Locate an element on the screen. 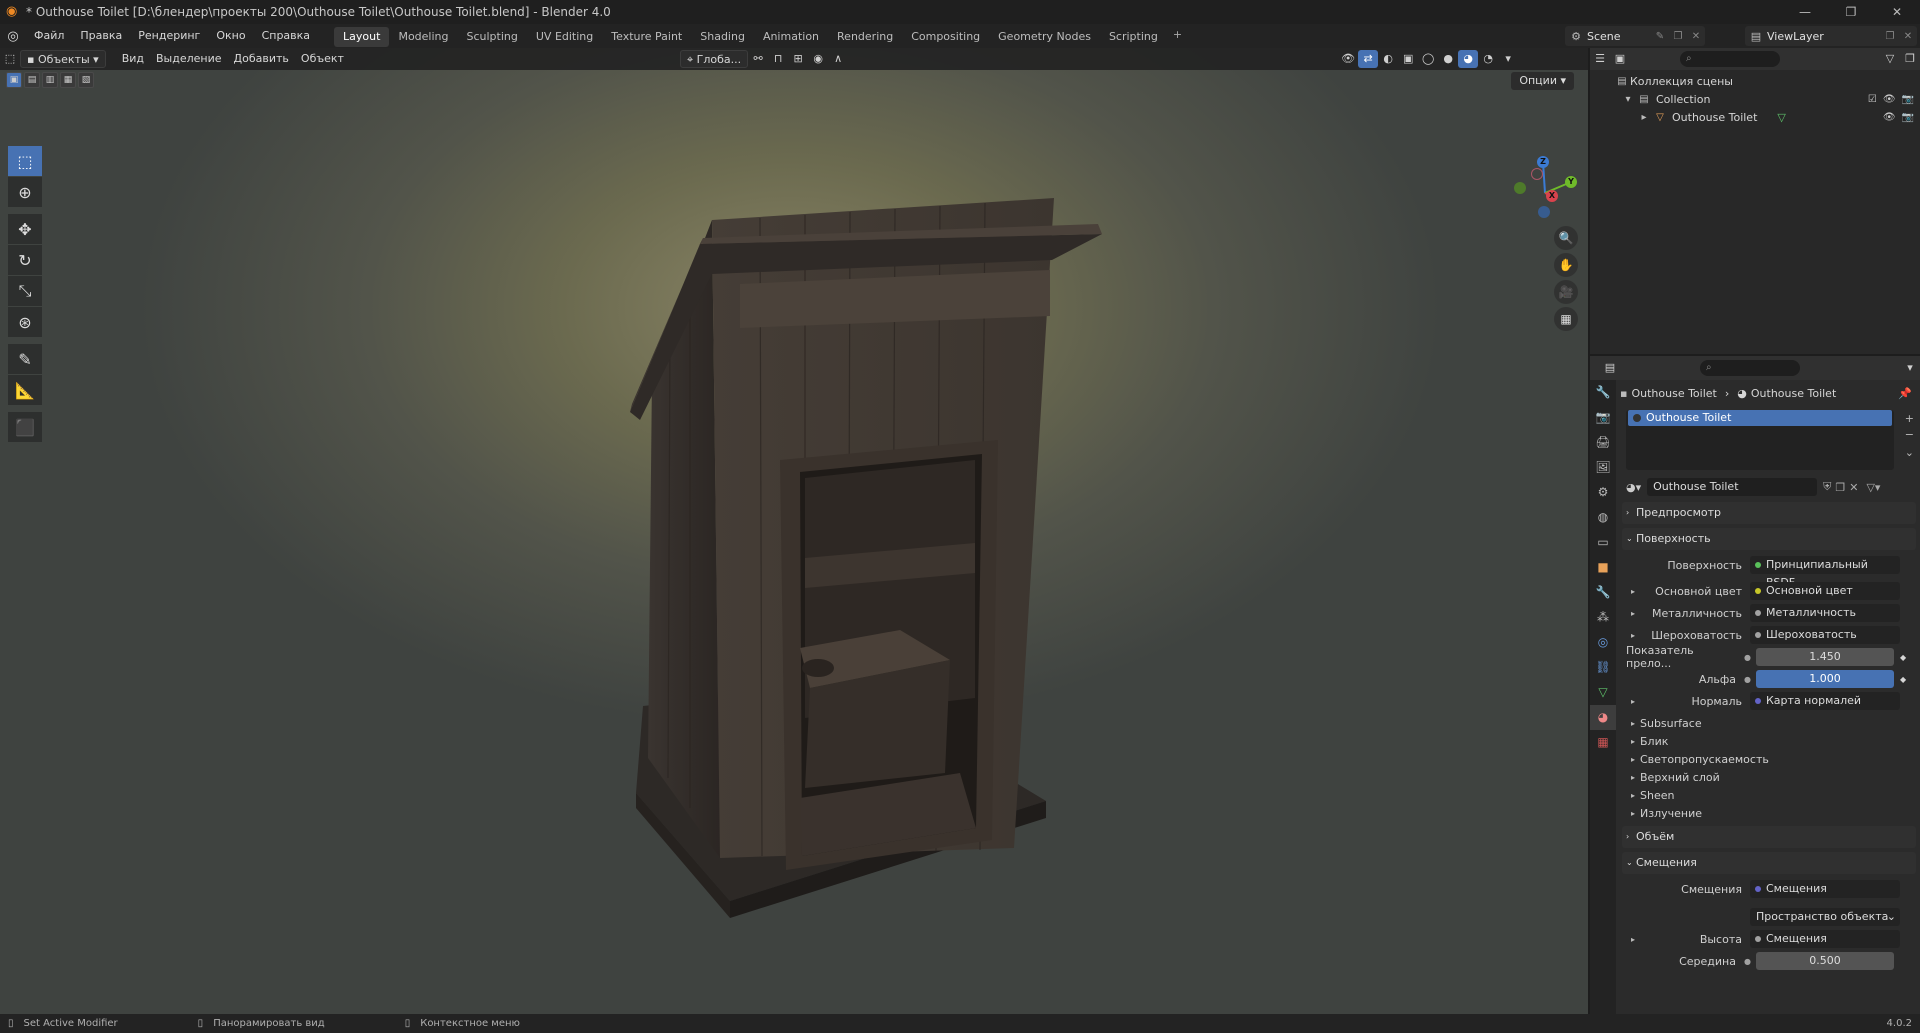 This screenshot has height=1033, width=1920. navigation-gizmo: Z Y X is located at coordinates (1544, 193).